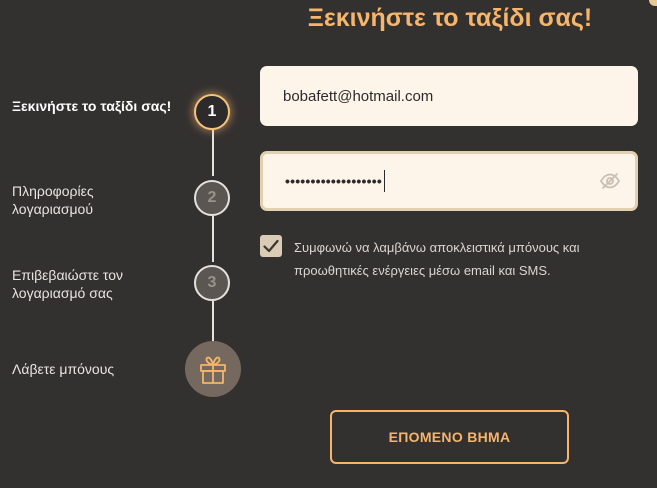  What do you see at coordinates (653, 3) in the screenshot?
I see `corner-decoration` at bounding box center [653, 3].